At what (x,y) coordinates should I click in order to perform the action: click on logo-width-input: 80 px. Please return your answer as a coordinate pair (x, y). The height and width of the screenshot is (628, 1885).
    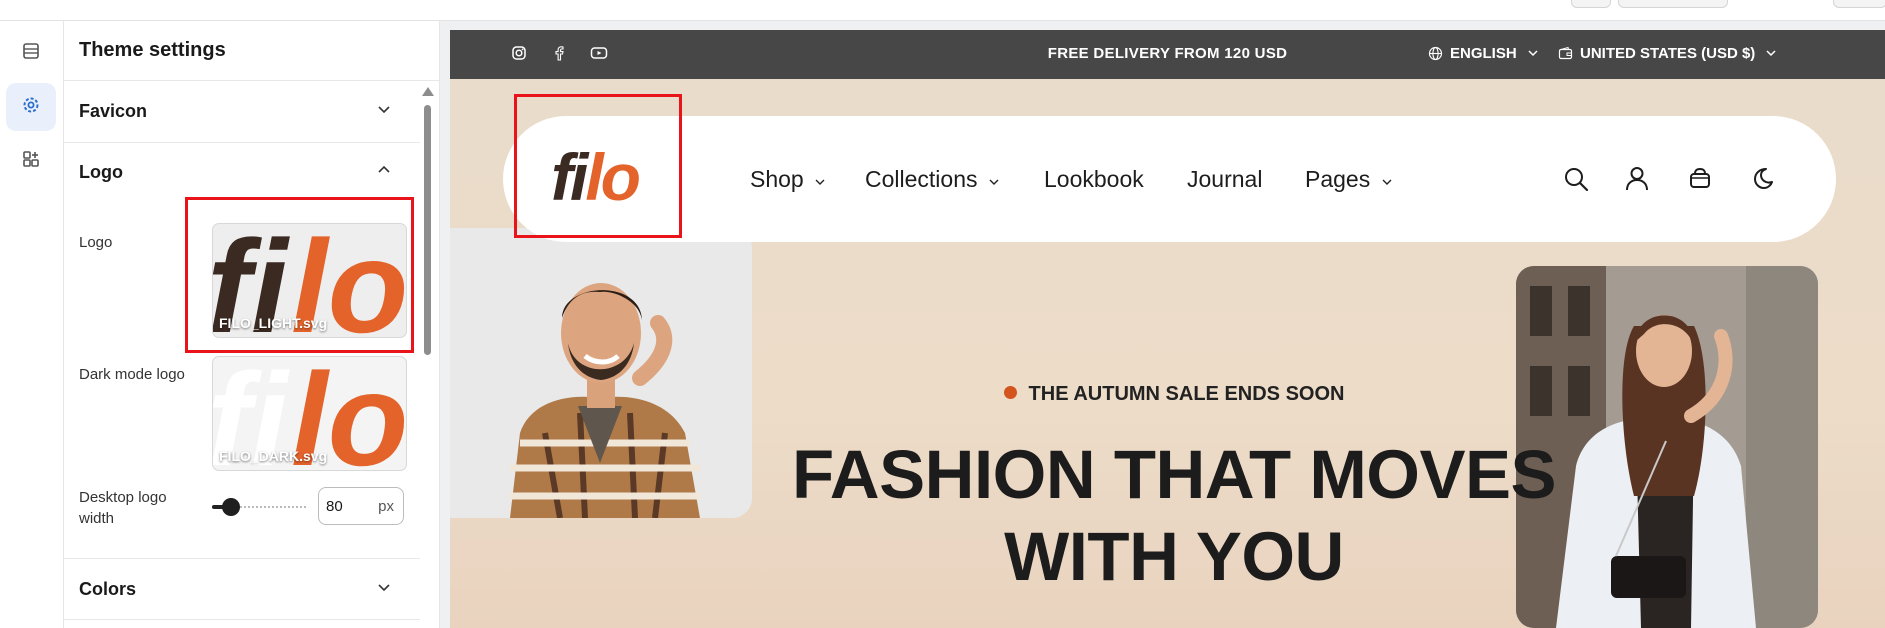
    Looking at the image, I should click on (361, 506).